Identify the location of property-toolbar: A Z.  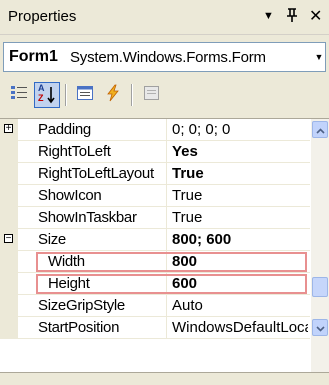
(164, 95).